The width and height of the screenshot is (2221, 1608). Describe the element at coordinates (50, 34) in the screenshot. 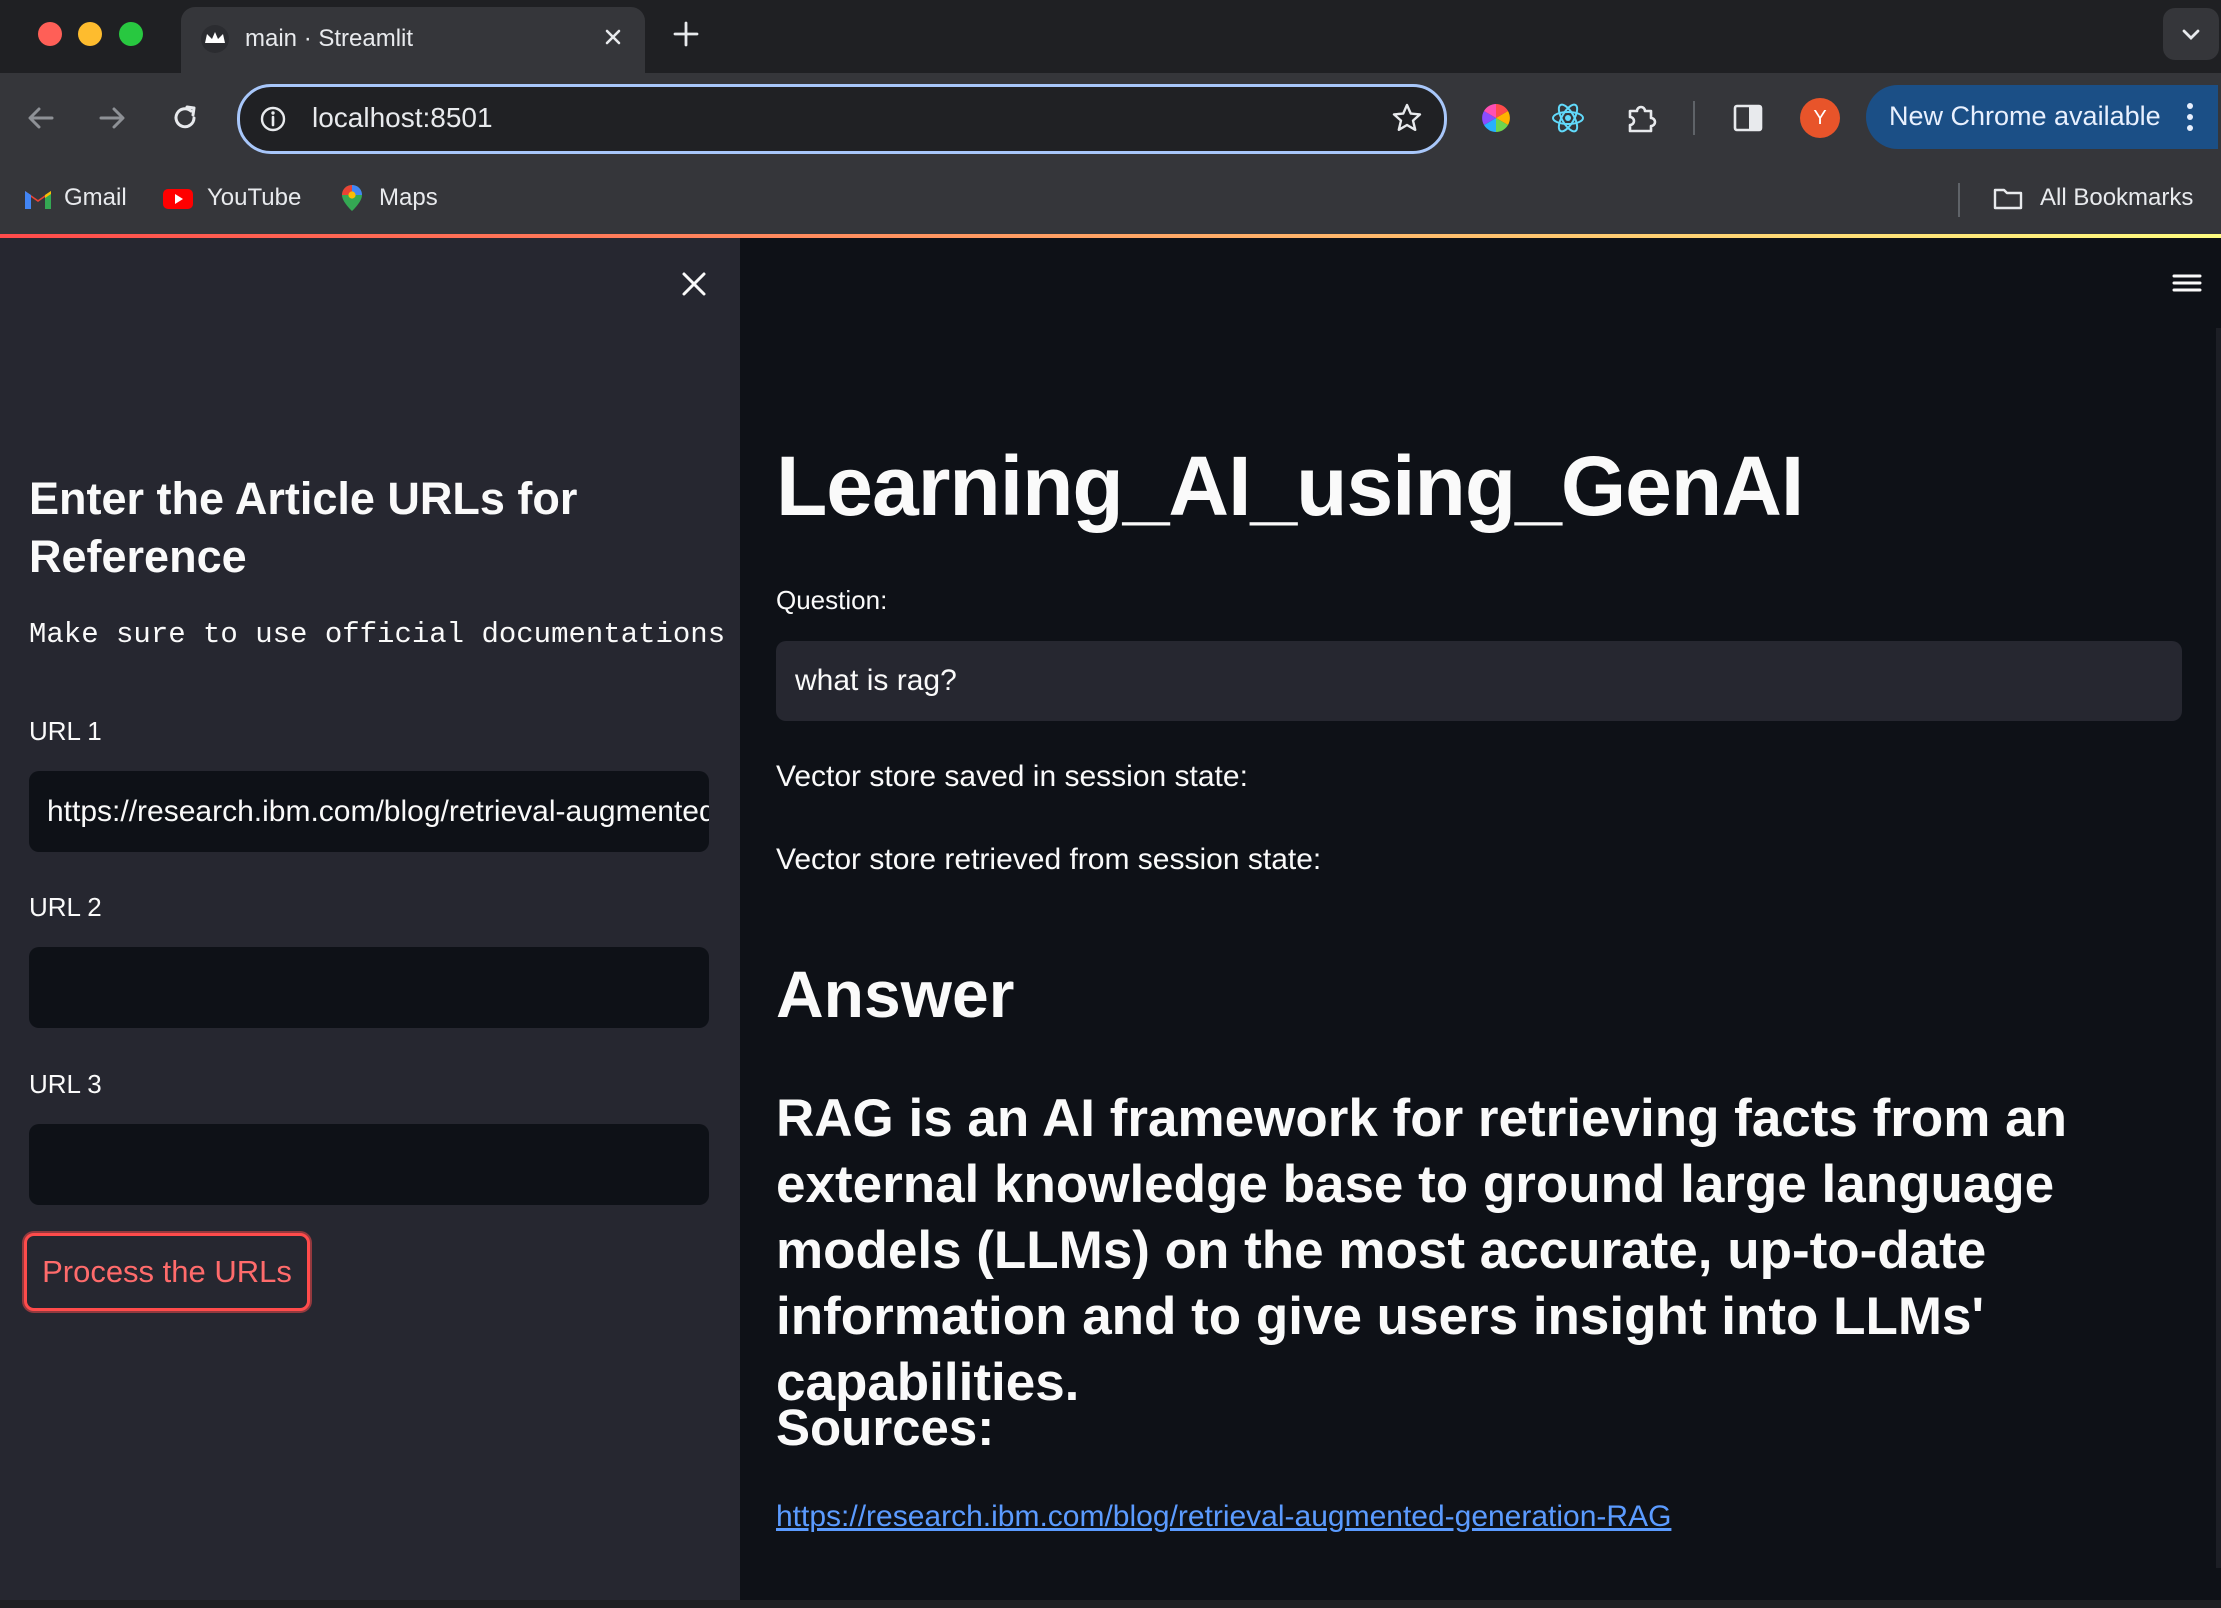

I see `window-close-button` at that location.